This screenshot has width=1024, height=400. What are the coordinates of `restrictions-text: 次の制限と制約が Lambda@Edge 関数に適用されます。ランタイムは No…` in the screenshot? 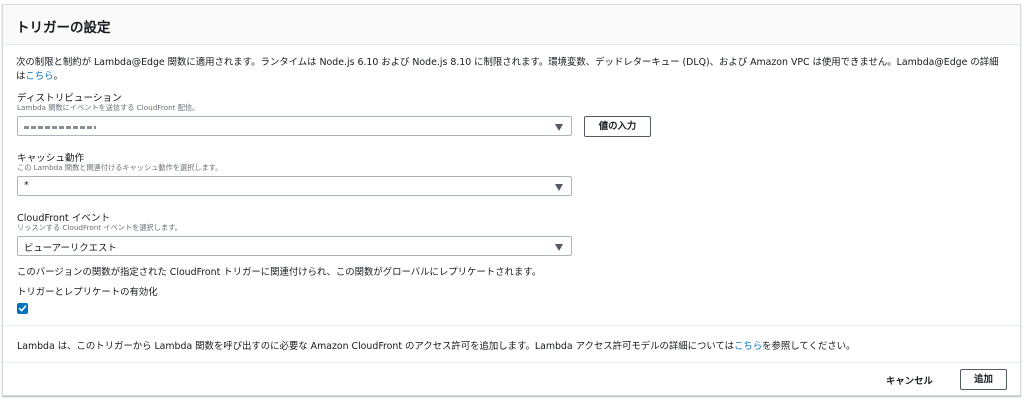 It's located at (507, 69).